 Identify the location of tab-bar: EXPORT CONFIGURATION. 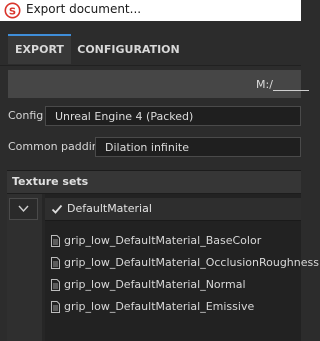
(150, 43).